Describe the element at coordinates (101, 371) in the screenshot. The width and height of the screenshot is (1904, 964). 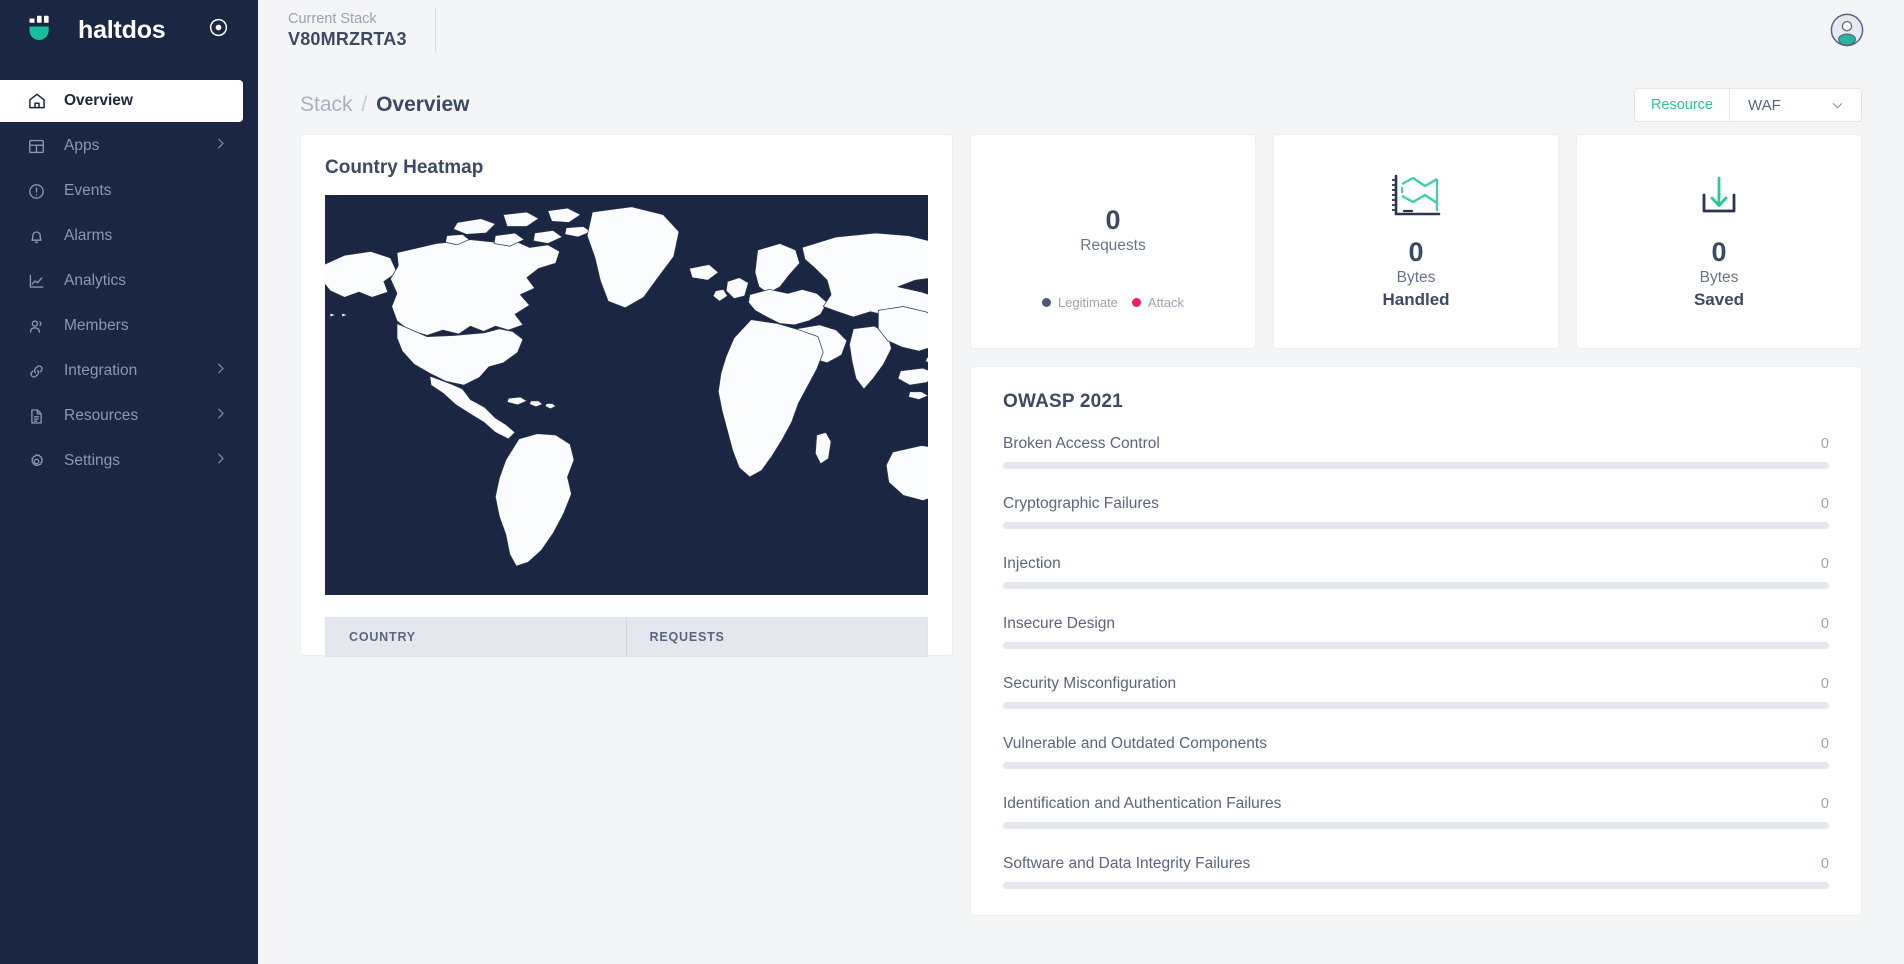
I see `sidebar-item-label: Integration` at that location.